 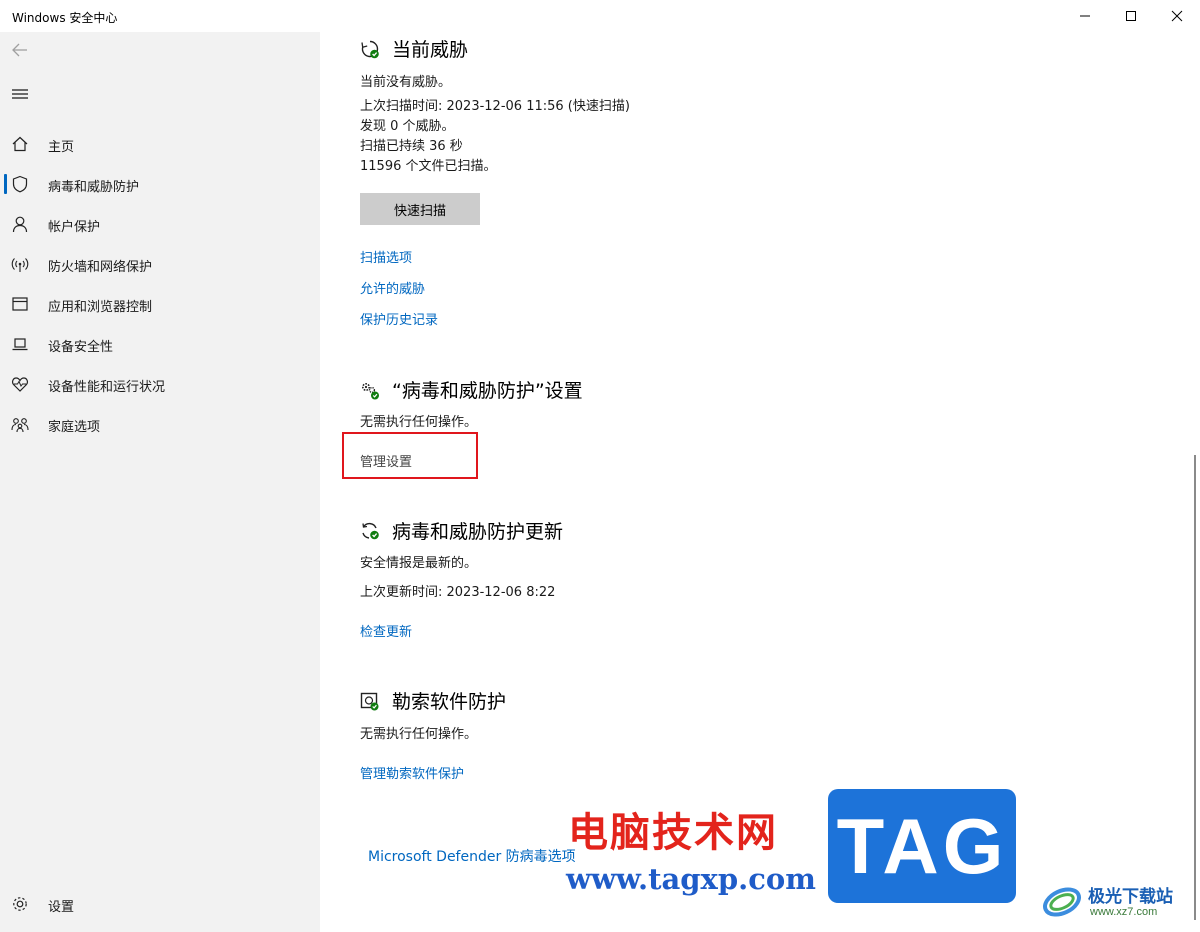 I want to click on settings-status-text: 无需执行任何操作。, so click(x=419, y=422).